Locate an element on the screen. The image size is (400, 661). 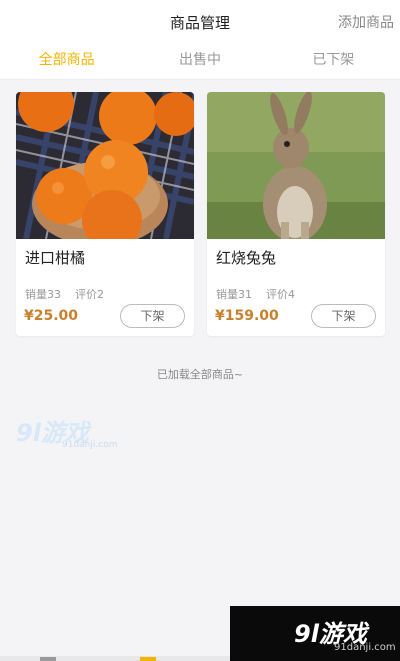
product-price: ¥159.00 is located at coordinates (247, 316).